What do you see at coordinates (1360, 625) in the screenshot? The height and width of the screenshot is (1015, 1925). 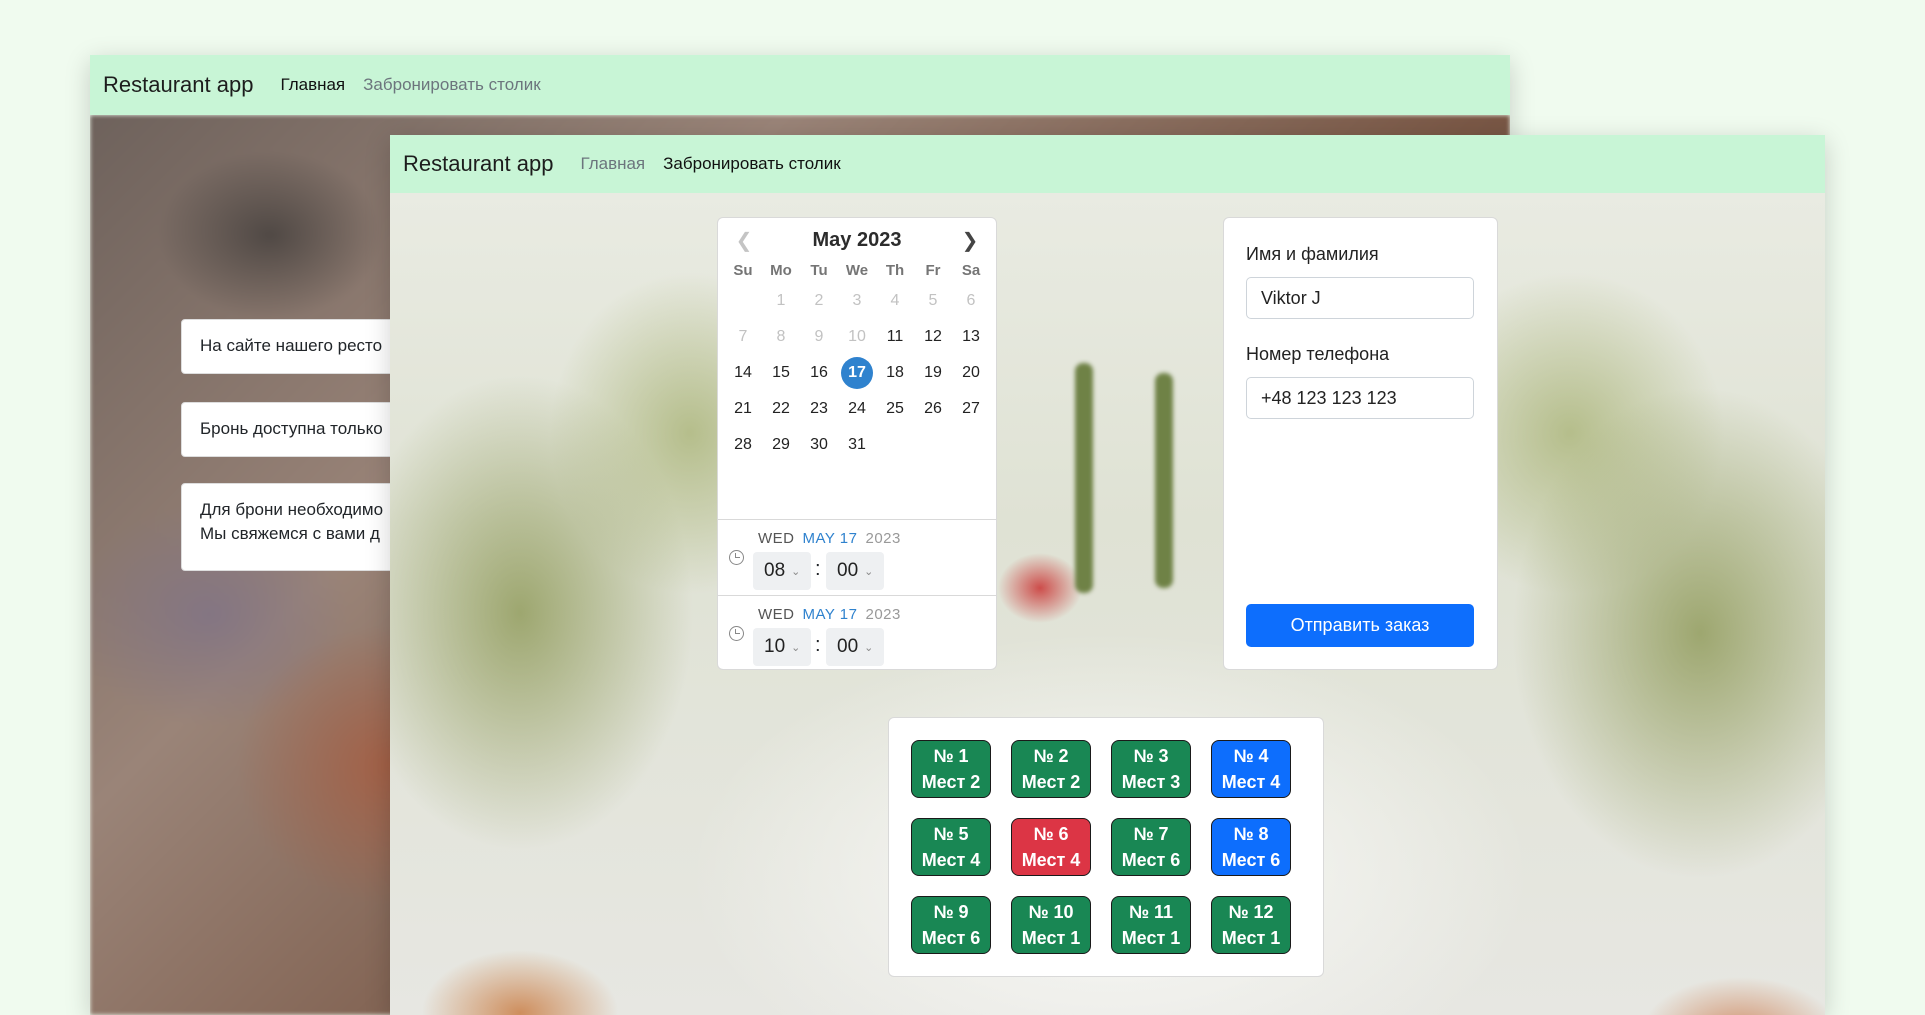 I see `submit-order-button: Отправить заказ` at bounding box center [1360, 625].